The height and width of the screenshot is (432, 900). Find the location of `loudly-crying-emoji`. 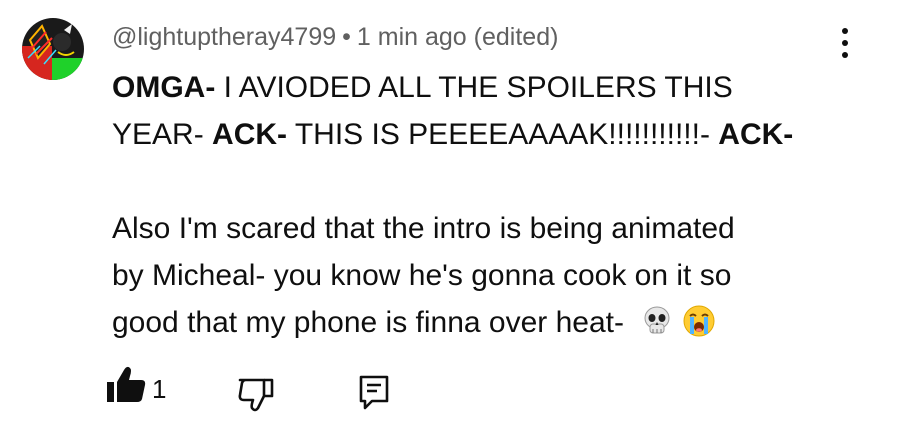

loudly-crying-emoji is located at coordinates (699, 321).